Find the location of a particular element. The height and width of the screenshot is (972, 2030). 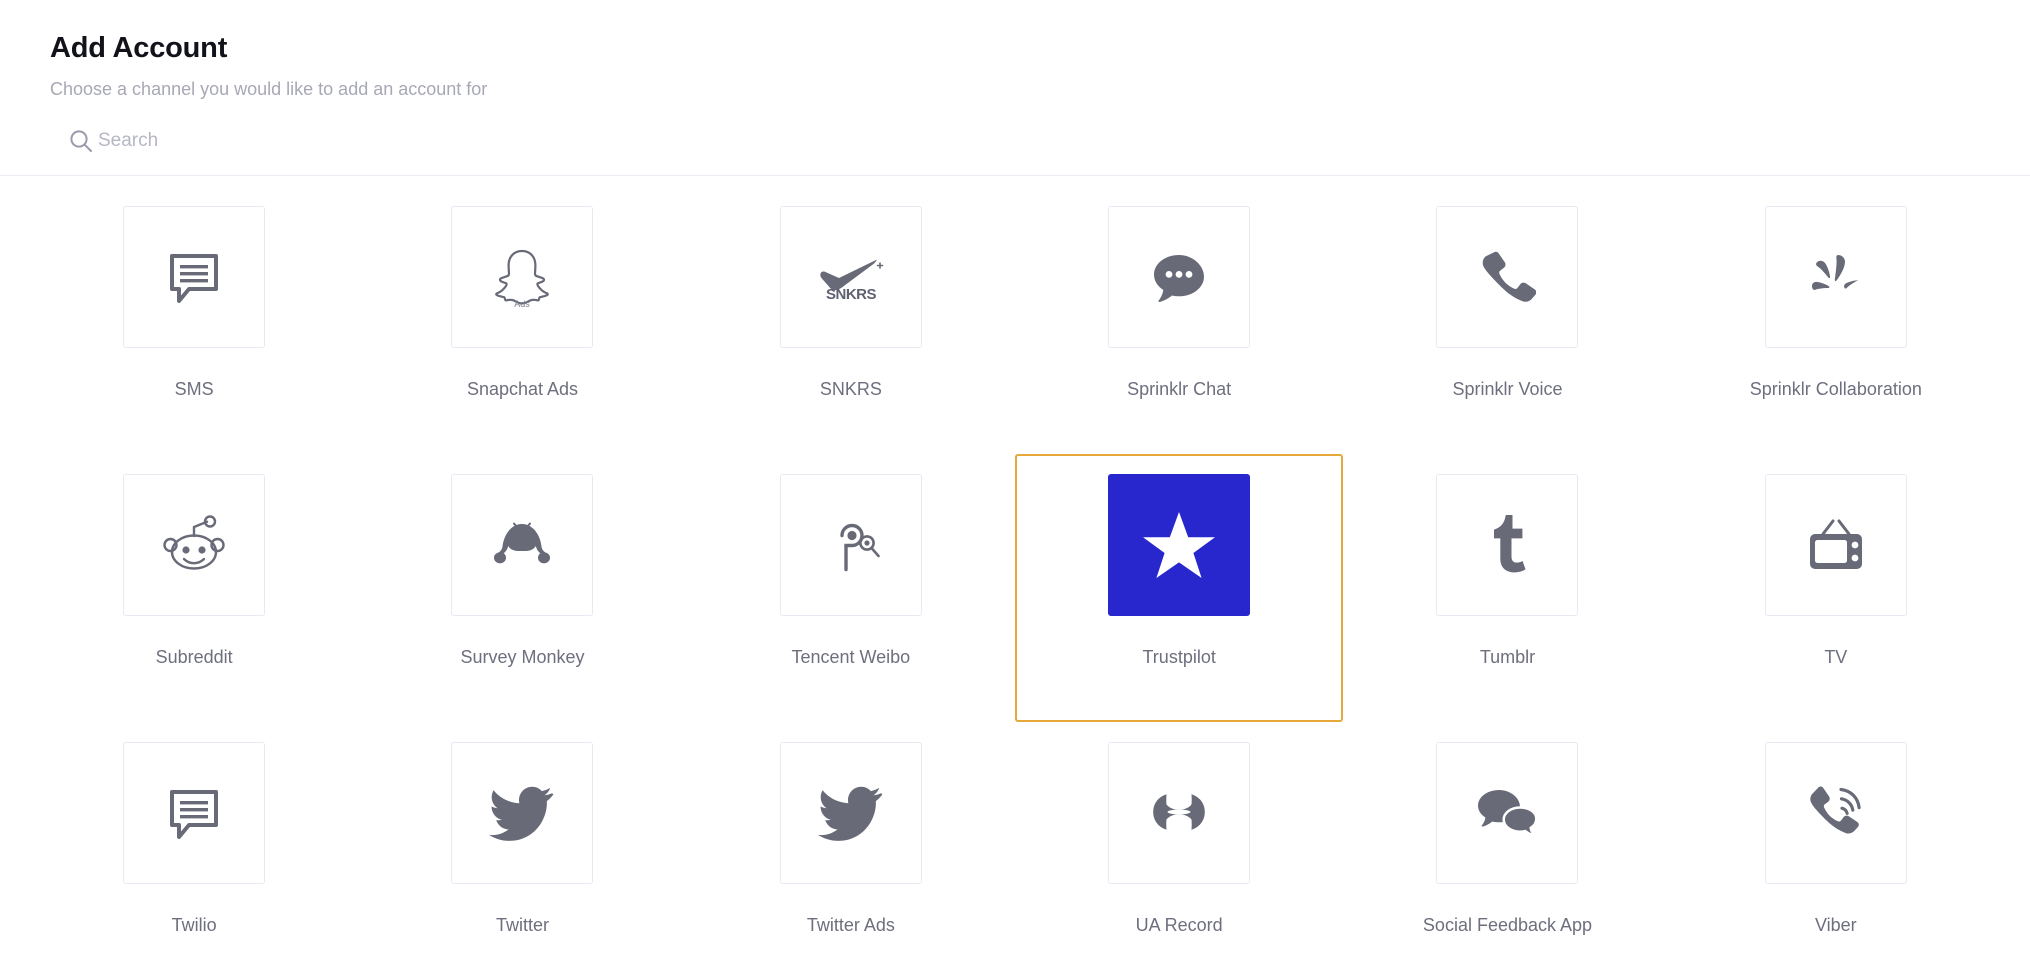

channel-icon-box: Ads is located at coordinates (522, 276).